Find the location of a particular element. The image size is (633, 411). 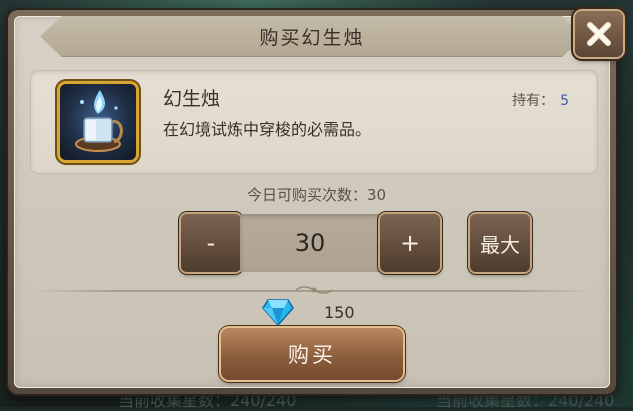

close-x-icon is located at coordinates (599, 34).